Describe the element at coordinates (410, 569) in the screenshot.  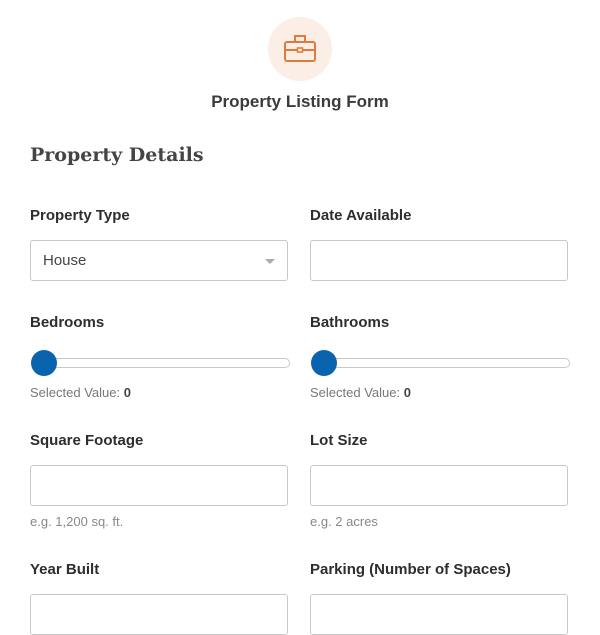
I see `parking-label: Parking (Number of Spaces)` at that location.